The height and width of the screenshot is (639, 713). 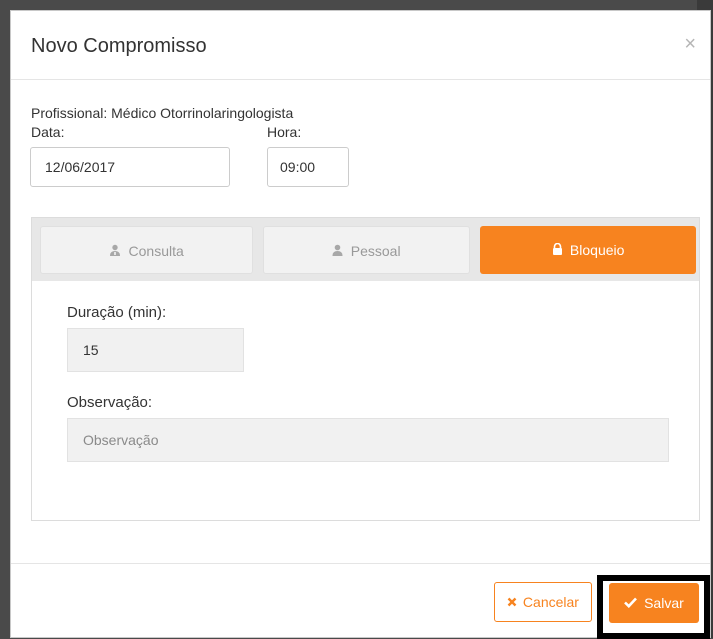 I want to click on cancel-button: Cancelar, so click(x=543, y=602).